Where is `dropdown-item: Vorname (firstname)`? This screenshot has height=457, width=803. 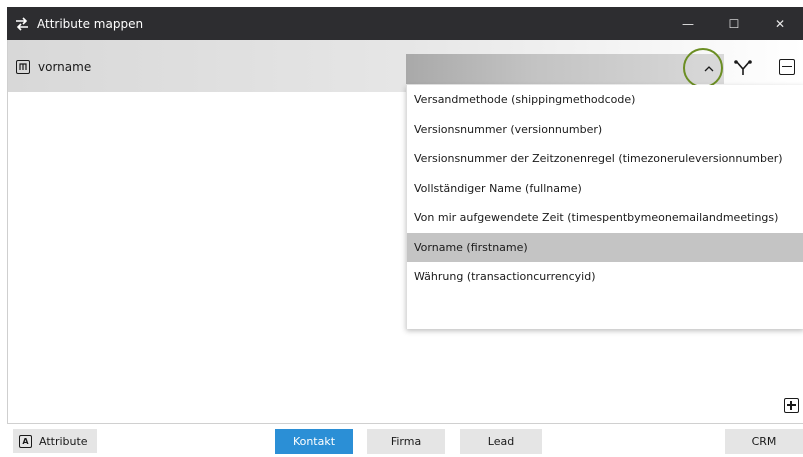 dropdown-item: Vorname (firstname) is located at coordinates (605, 247).